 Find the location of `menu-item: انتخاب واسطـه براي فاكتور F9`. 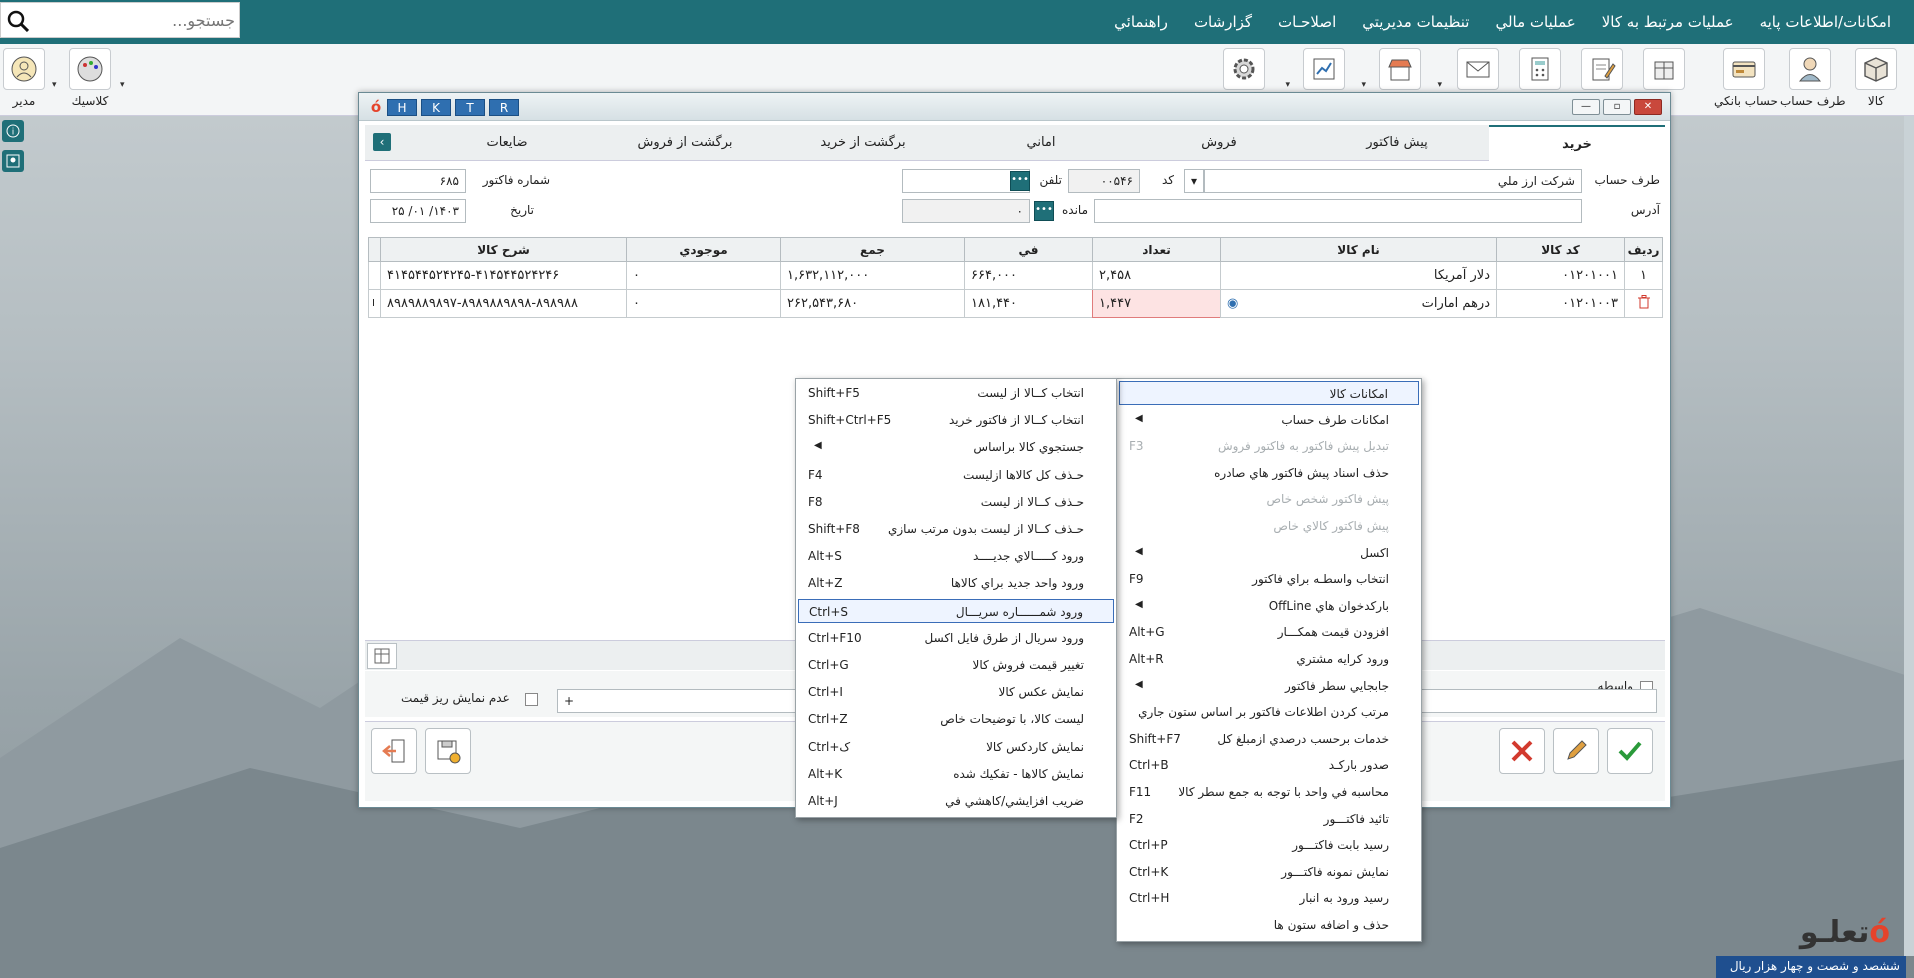

menu-item: انتخاب واسطـه براي فاكتور F9 is located at coordinates (1269, 579).